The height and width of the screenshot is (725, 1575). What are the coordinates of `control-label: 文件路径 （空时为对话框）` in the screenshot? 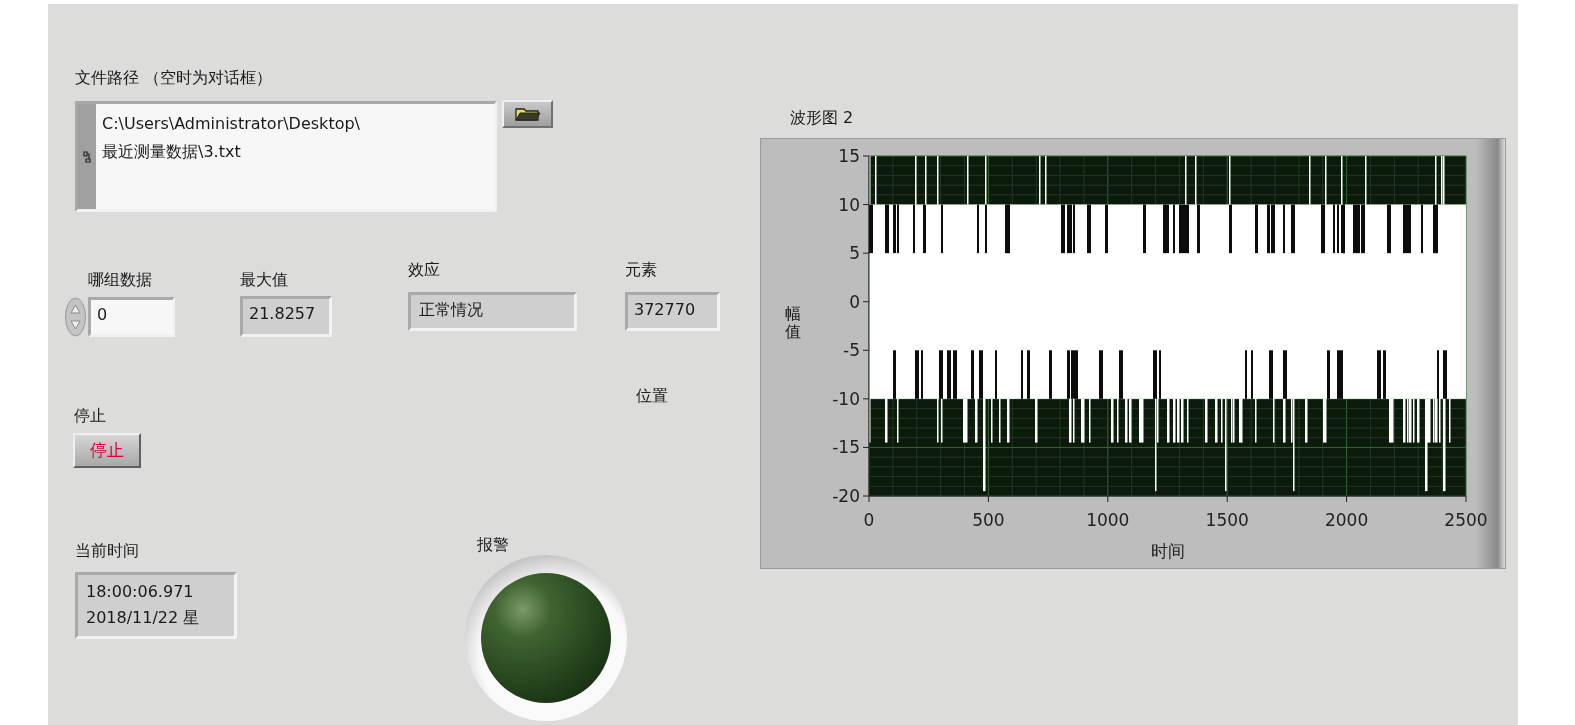 It's located at (174, 78).